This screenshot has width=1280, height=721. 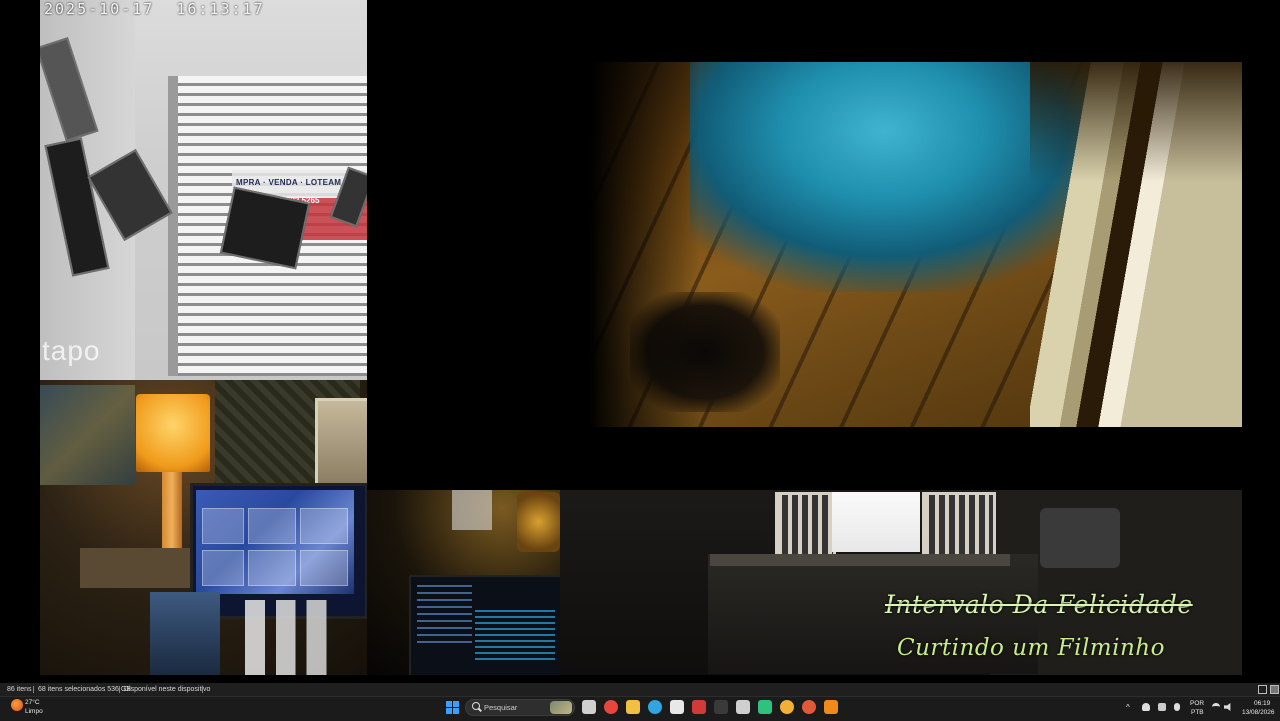 I want to click on app-tray-icon, so click(x=1162, y=707).